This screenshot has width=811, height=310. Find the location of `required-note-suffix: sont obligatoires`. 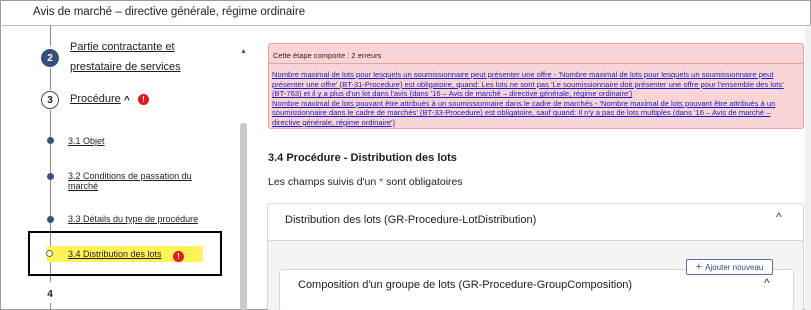

required-note-suffix: sont obligatoires is located at coordinates (423, 182).